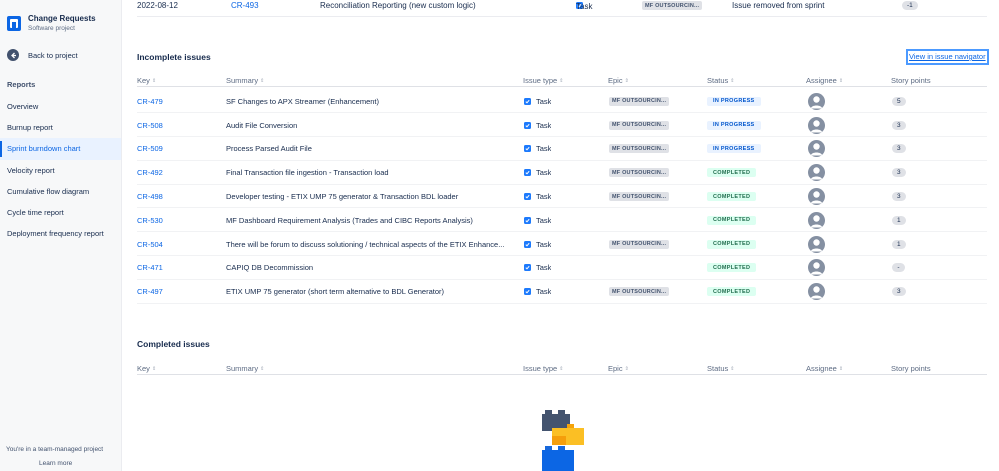  I want to click on issue-key-link: CR-471, so click(150, 268).